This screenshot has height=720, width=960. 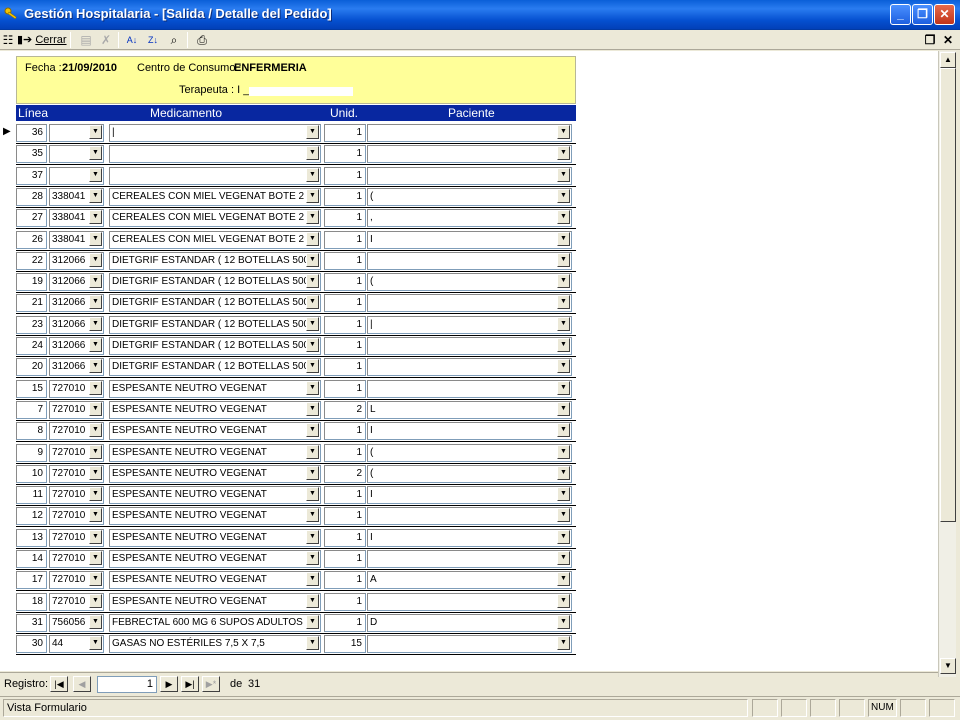 What do you see at coordinates (31, 346) in the screenshot?
I see `linea-cell: 24` at bounding box center [31, 346].